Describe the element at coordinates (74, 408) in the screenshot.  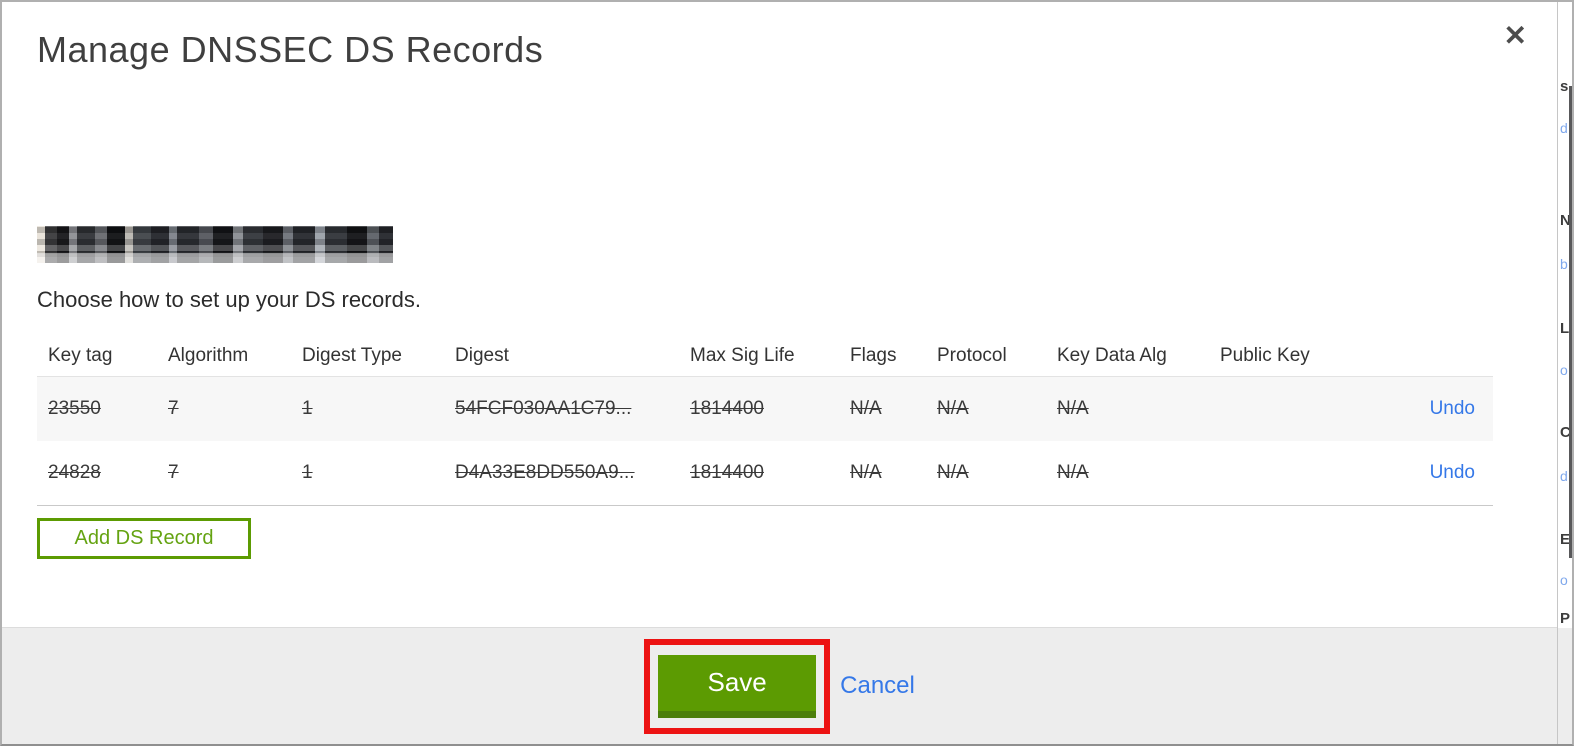
I see `cell-key-tag: 23550` at that location.